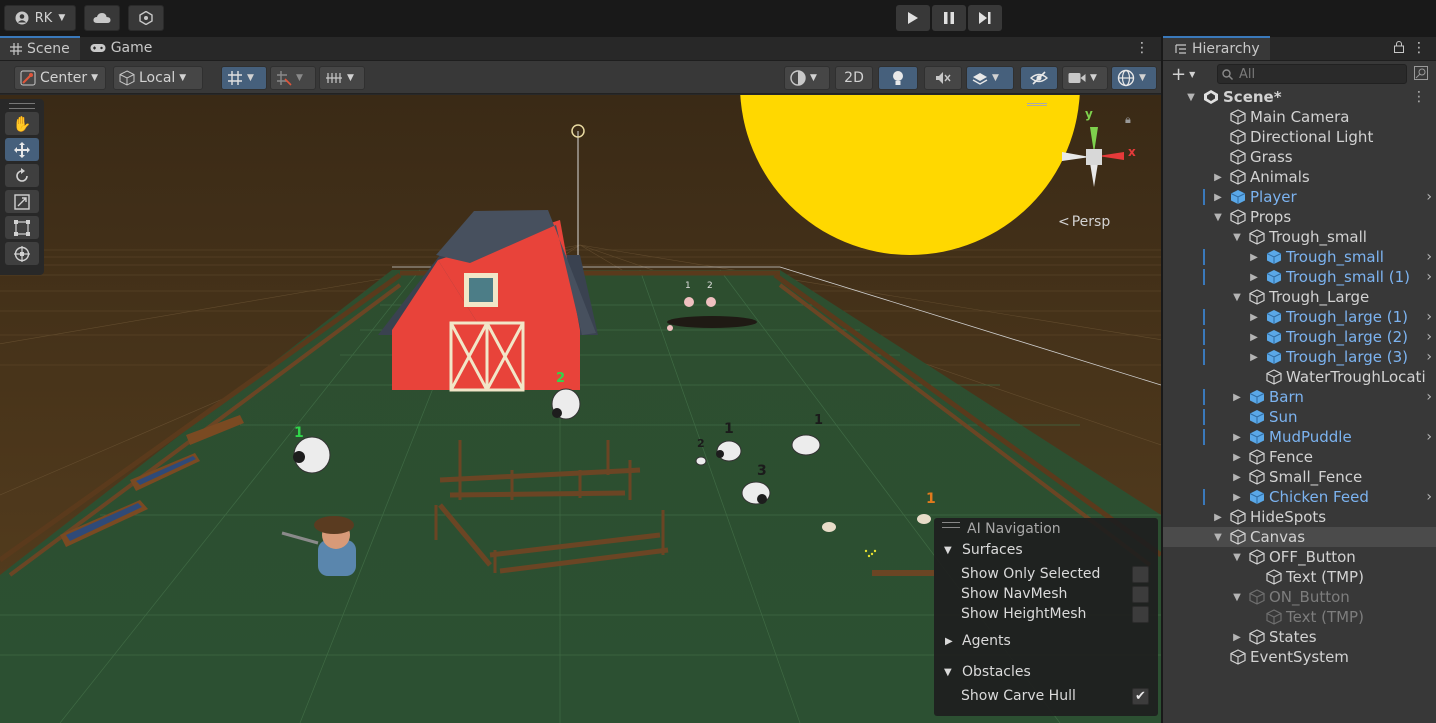 This screenshot has height=723, width=1436. What do you see at coordinates (40, 48) in the screenshot?
I see `tab-scene: Scene` at bounding box center [40, 48].